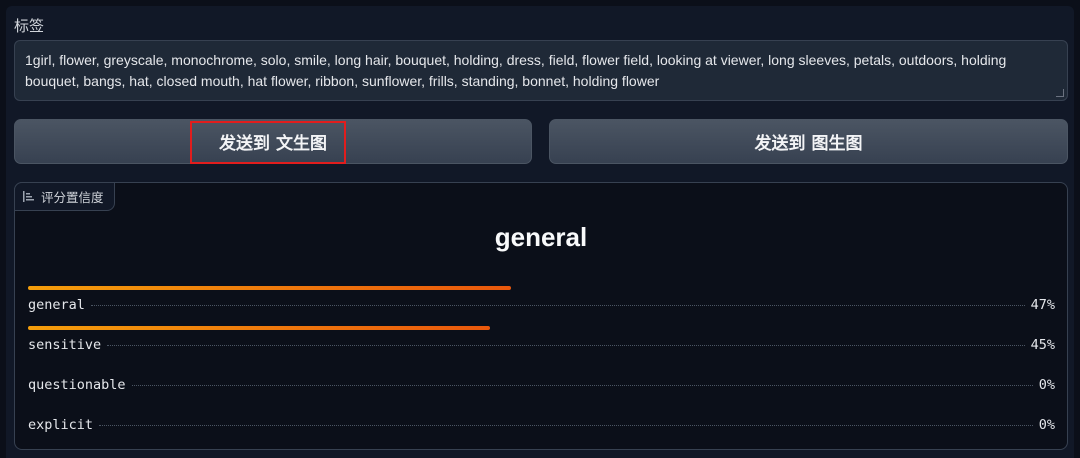 This screenshot has width=1080, height=458. Describe the element at coordinates (1042, 305) in the screenshot. I see `confidence-value: 47%` at that location.